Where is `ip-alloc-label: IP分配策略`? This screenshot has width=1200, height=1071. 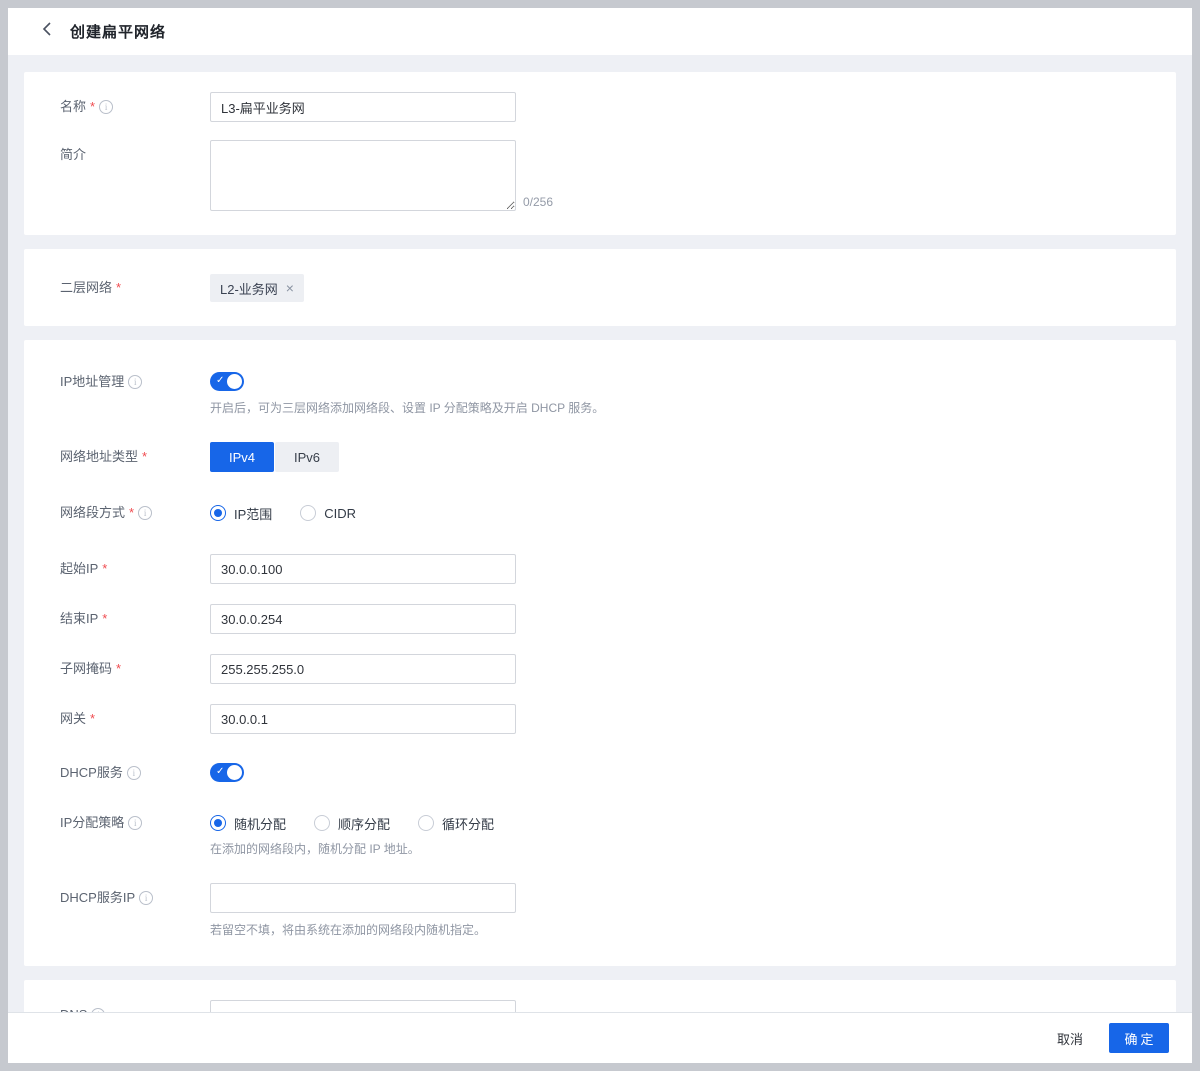 ip-alloc-label: IP分配策略 is located at coordinates (135, 832).